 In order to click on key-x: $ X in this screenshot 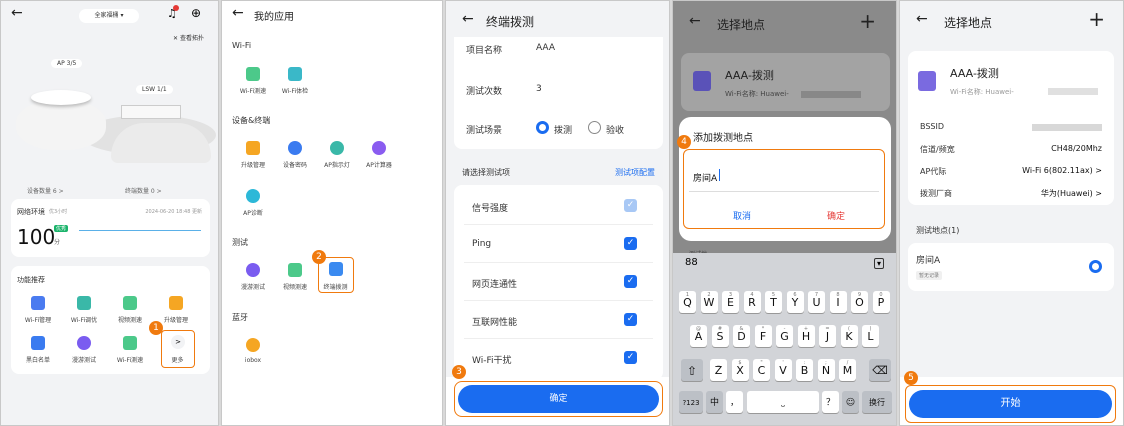, I will do `click(740, 370)`.